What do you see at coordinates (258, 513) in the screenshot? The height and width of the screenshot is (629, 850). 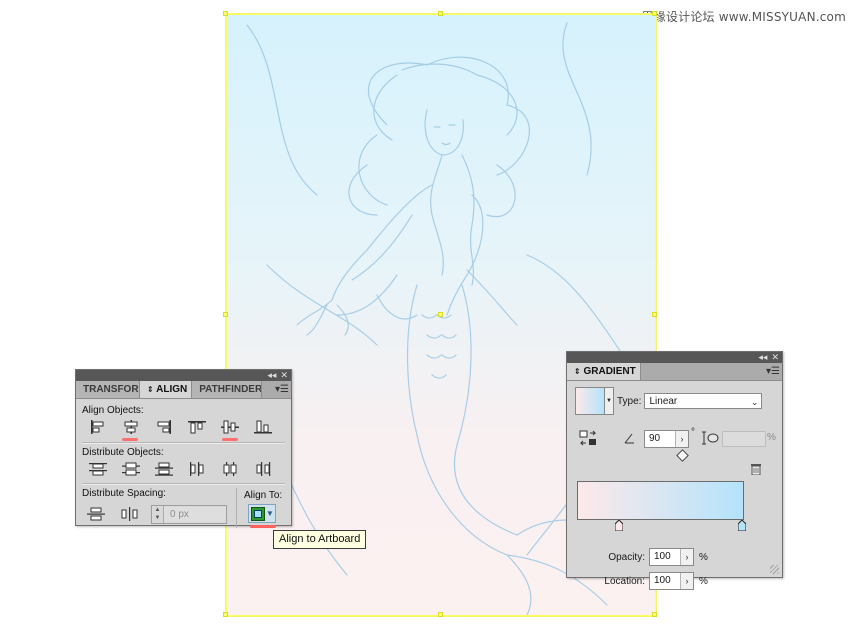 I see `artboard-align-icon` at bounding box center [258, 513].